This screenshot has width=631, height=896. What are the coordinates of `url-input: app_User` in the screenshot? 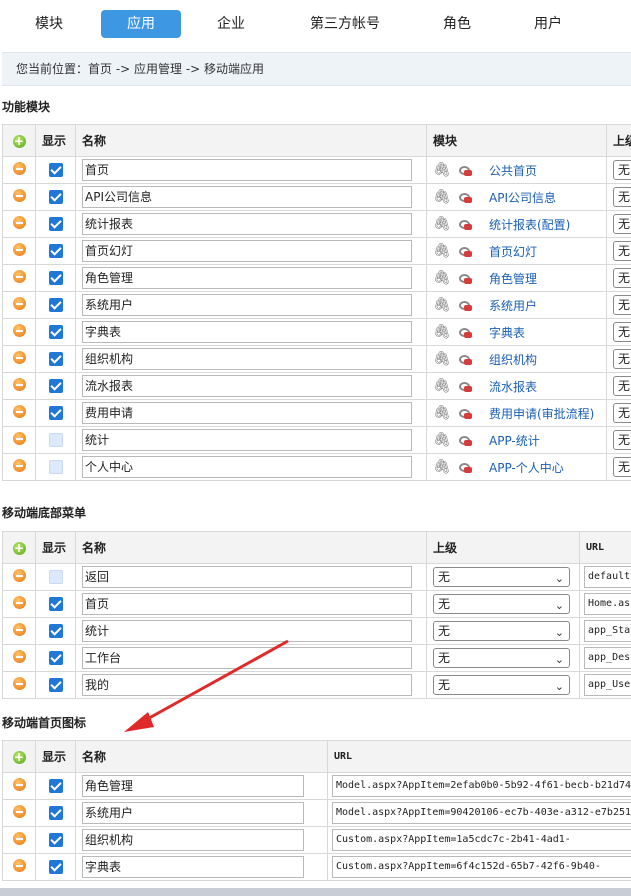 It's located at (607, 685).